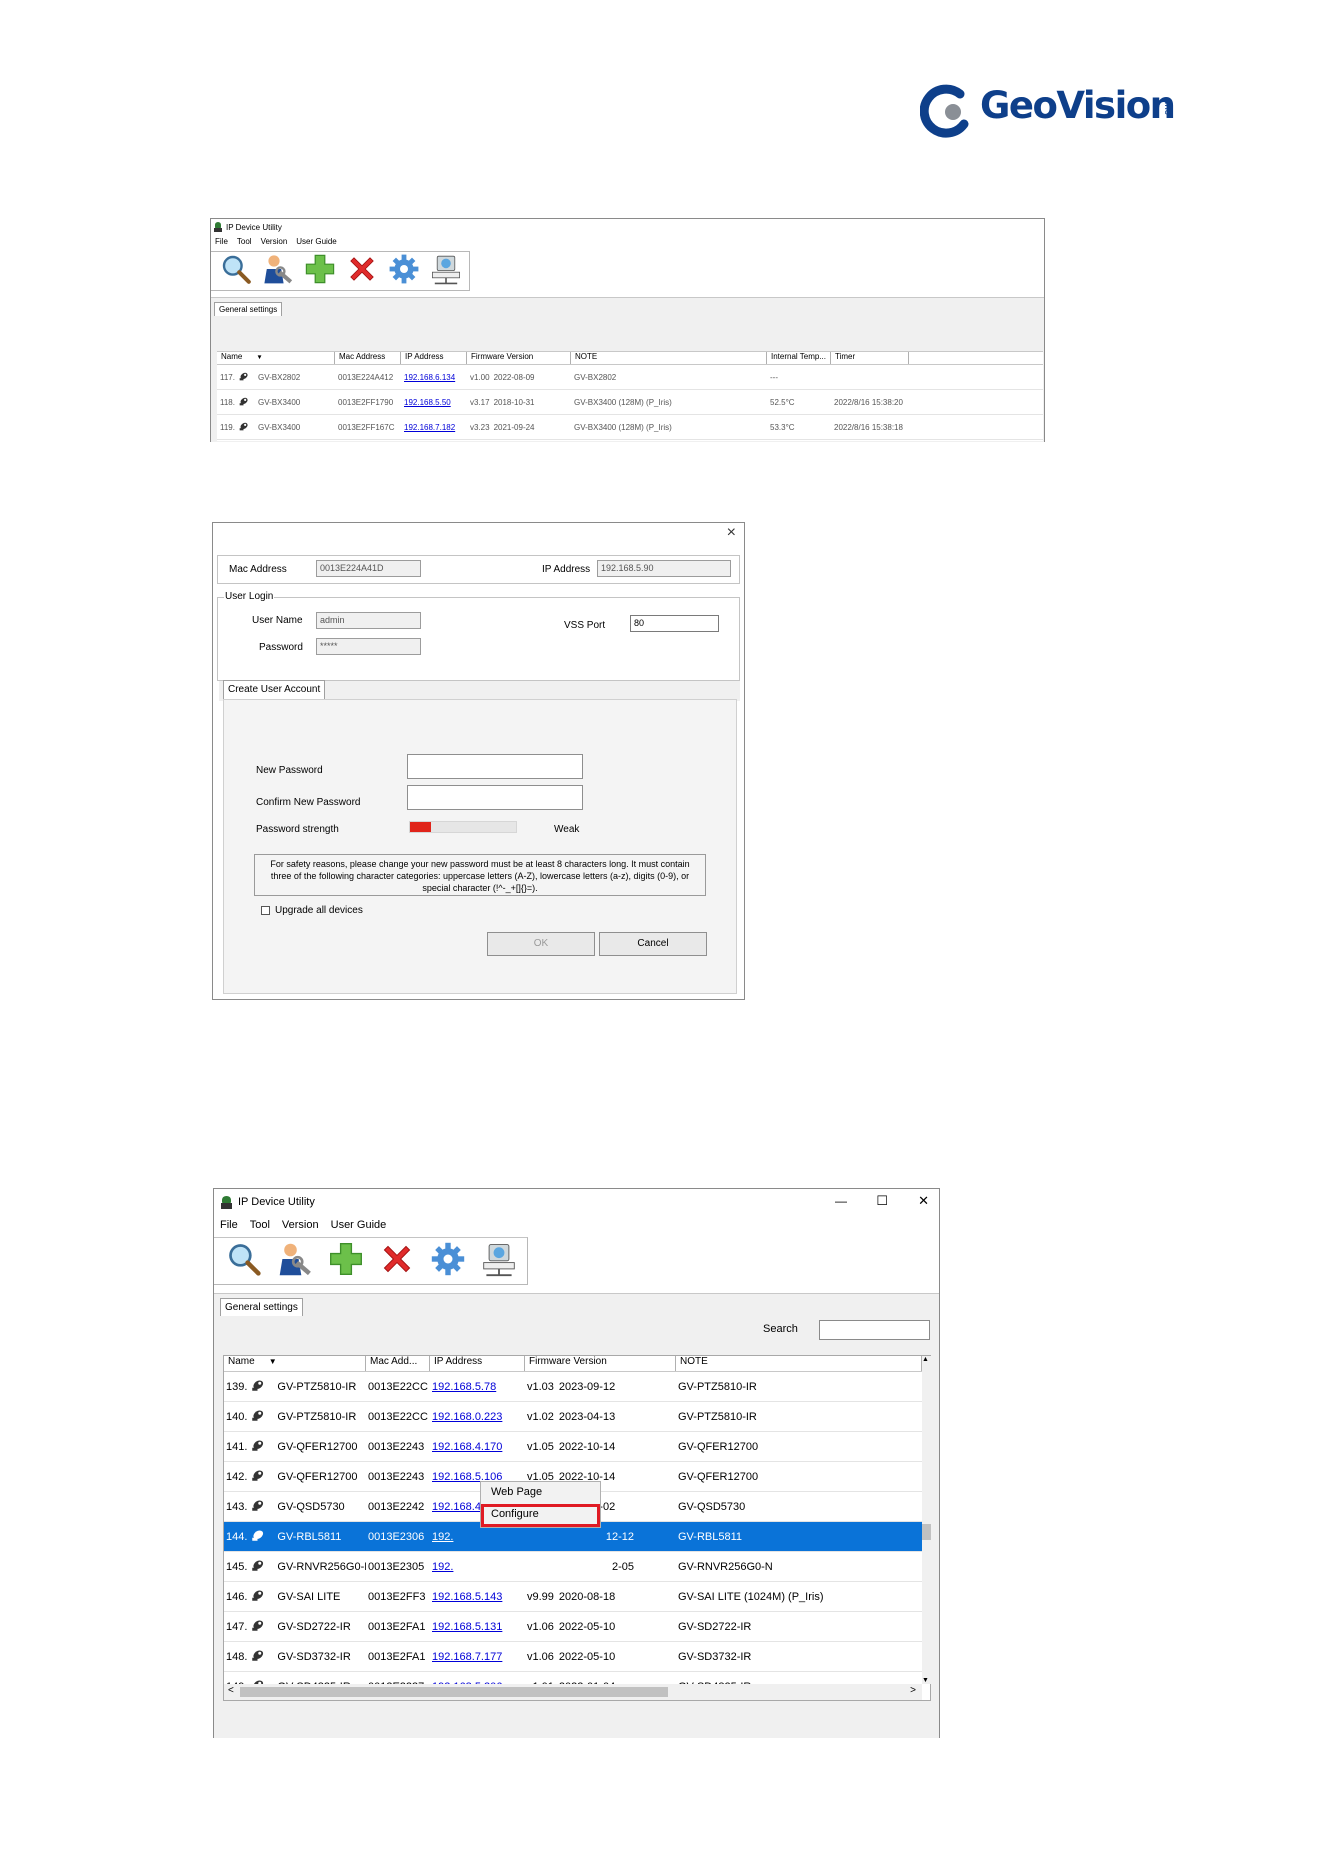 This screenshot has width=1324, height=1872. I want to click on vertical-scrollbar: ▲ ▼, so click(926, 1520).